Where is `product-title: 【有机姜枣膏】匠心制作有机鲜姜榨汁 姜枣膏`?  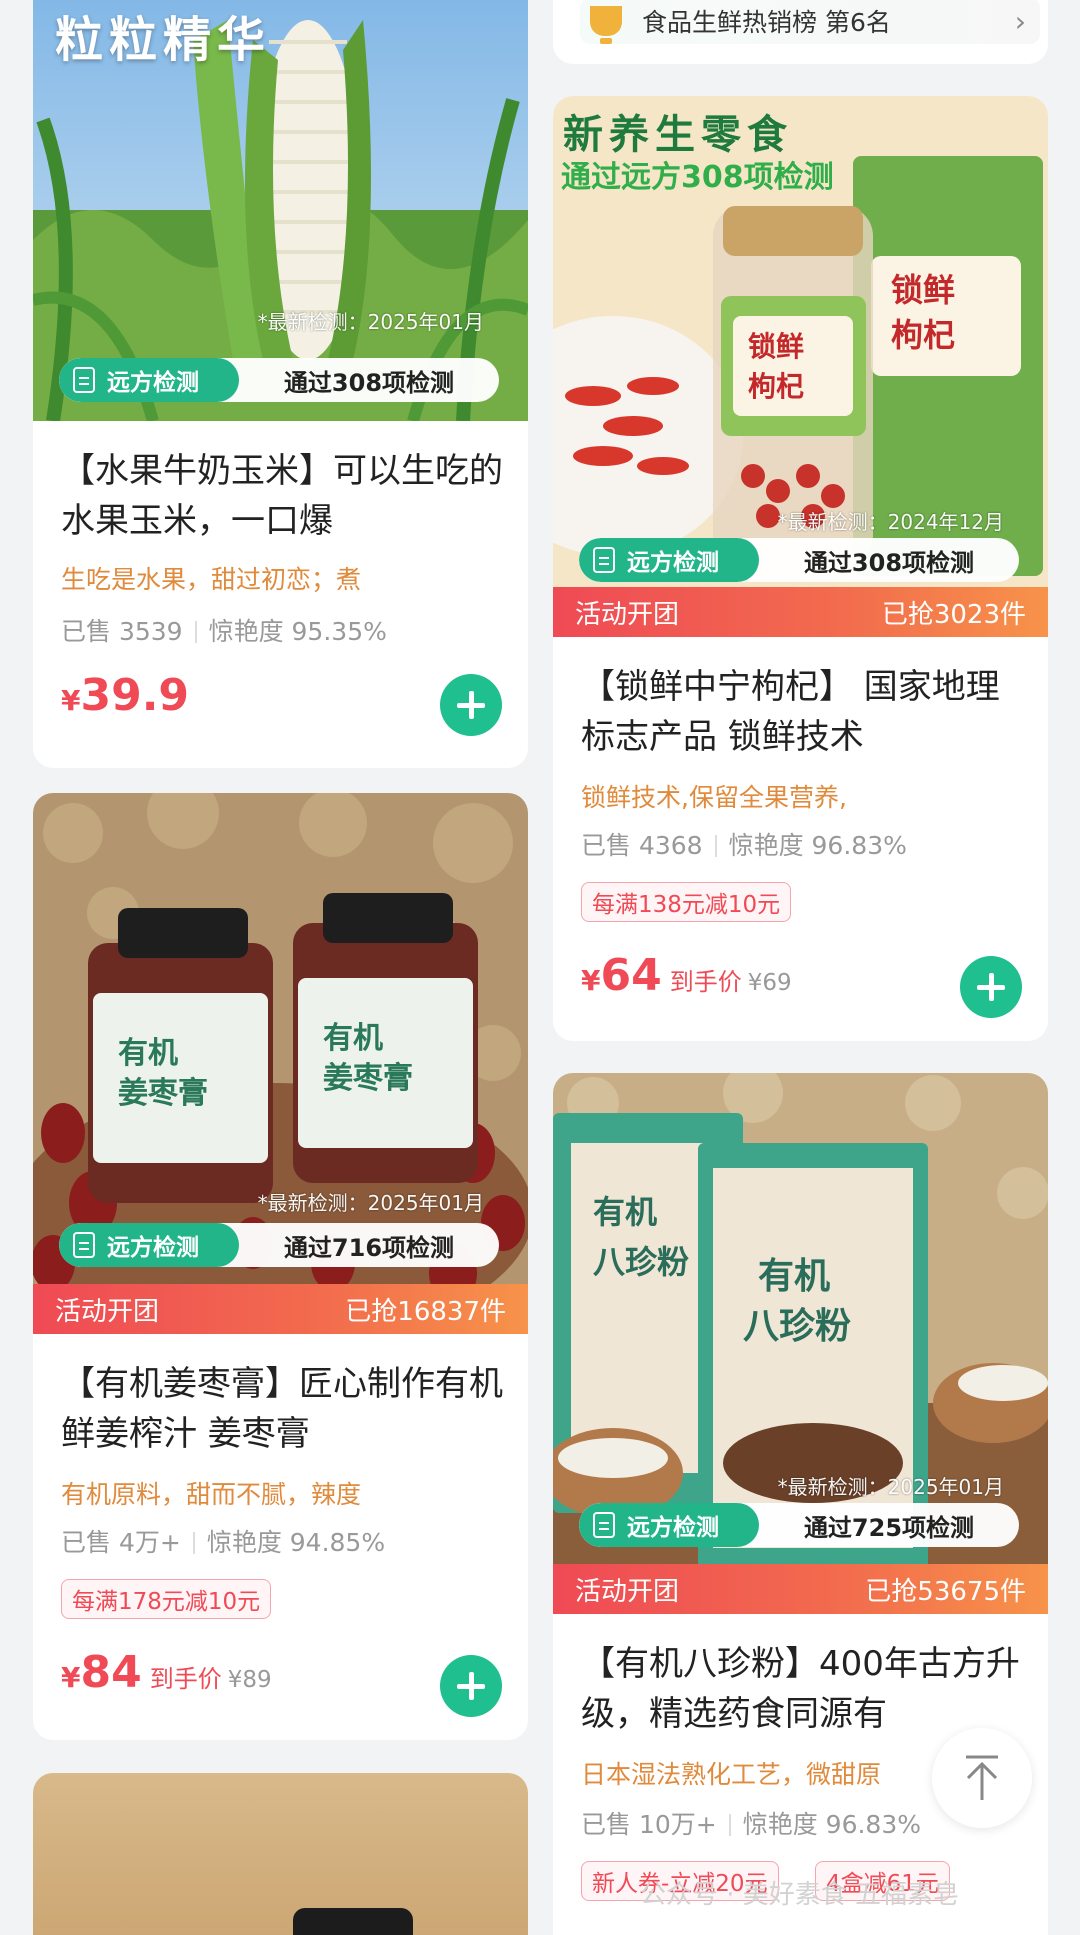 product-title: 【有机姜枣膏】匠心制作有机鲜姜榨汁 姜枣膏 is located at coordinates (282, 1409).